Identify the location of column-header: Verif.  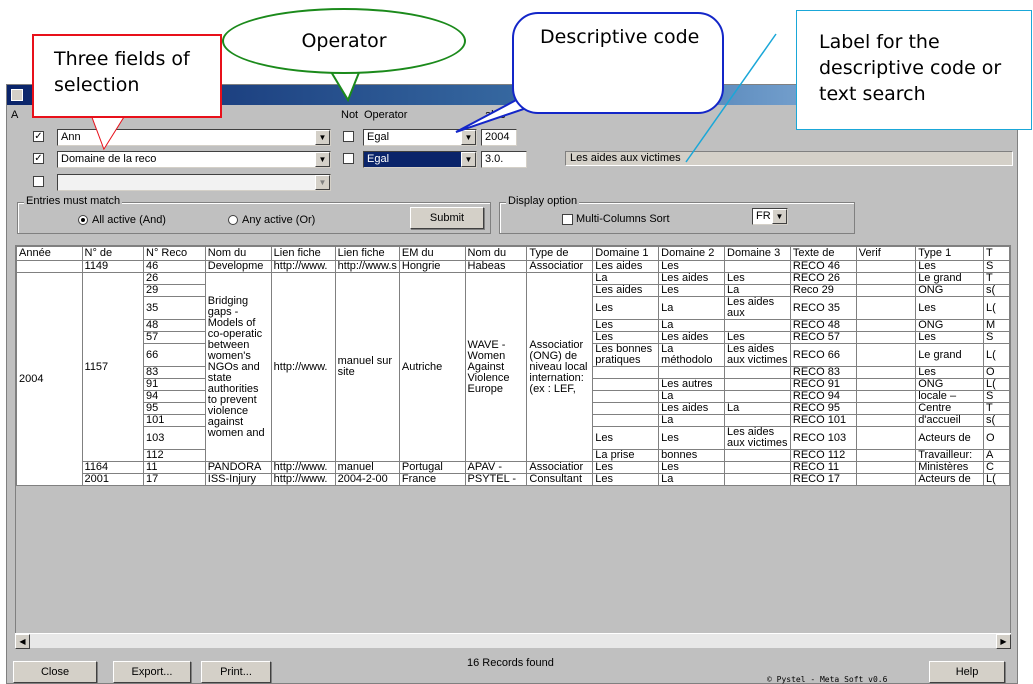
(886, 253).